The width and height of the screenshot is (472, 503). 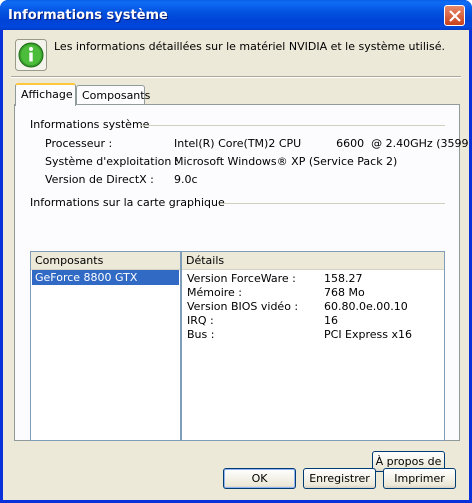 I want to click on component-item-selected: GeForce 8800 GTX, so click(x=105, y=277).